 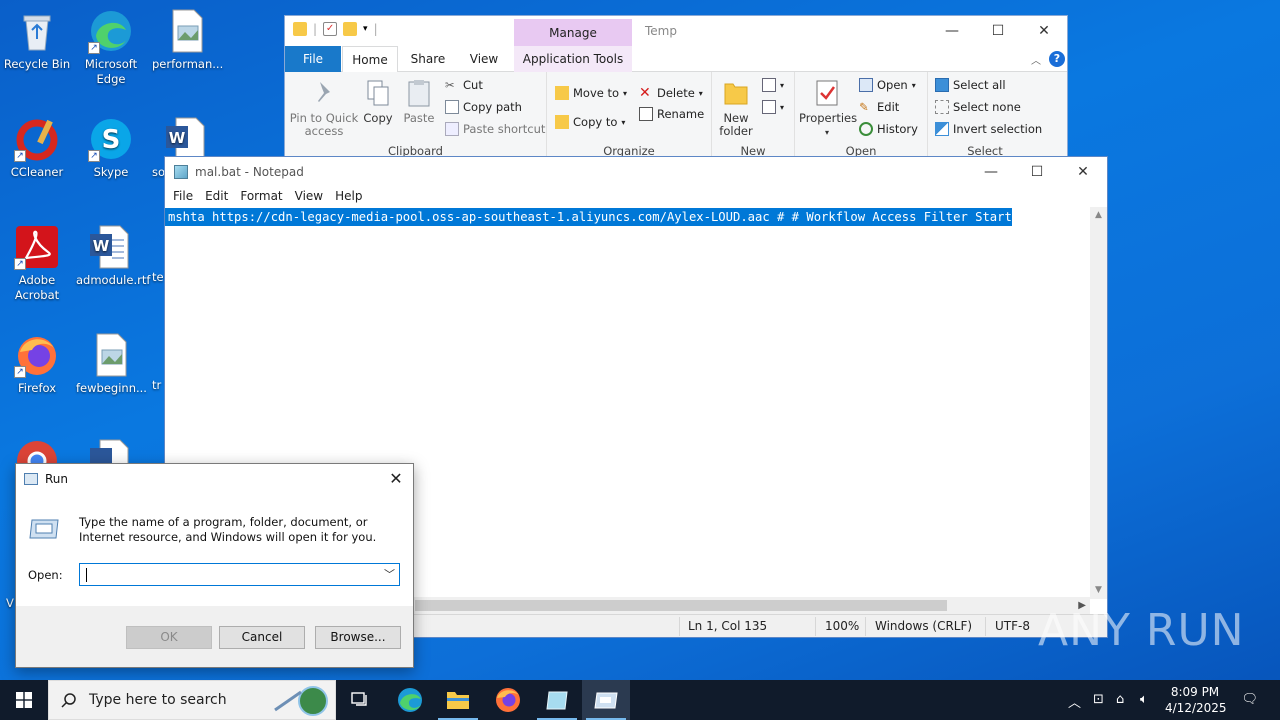 What do you see at coordinates (216, 197) in the screenshot?
I see `menu-edit: Edit` at bounding box center [216, 197].